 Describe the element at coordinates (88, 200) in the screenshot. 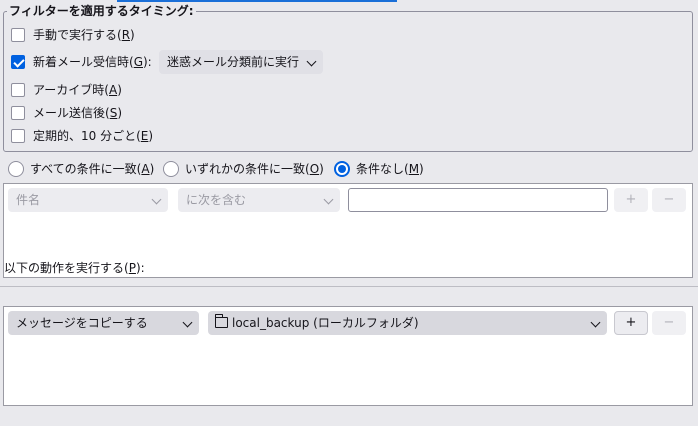

I see `condition-field-select: 件名` at that location.